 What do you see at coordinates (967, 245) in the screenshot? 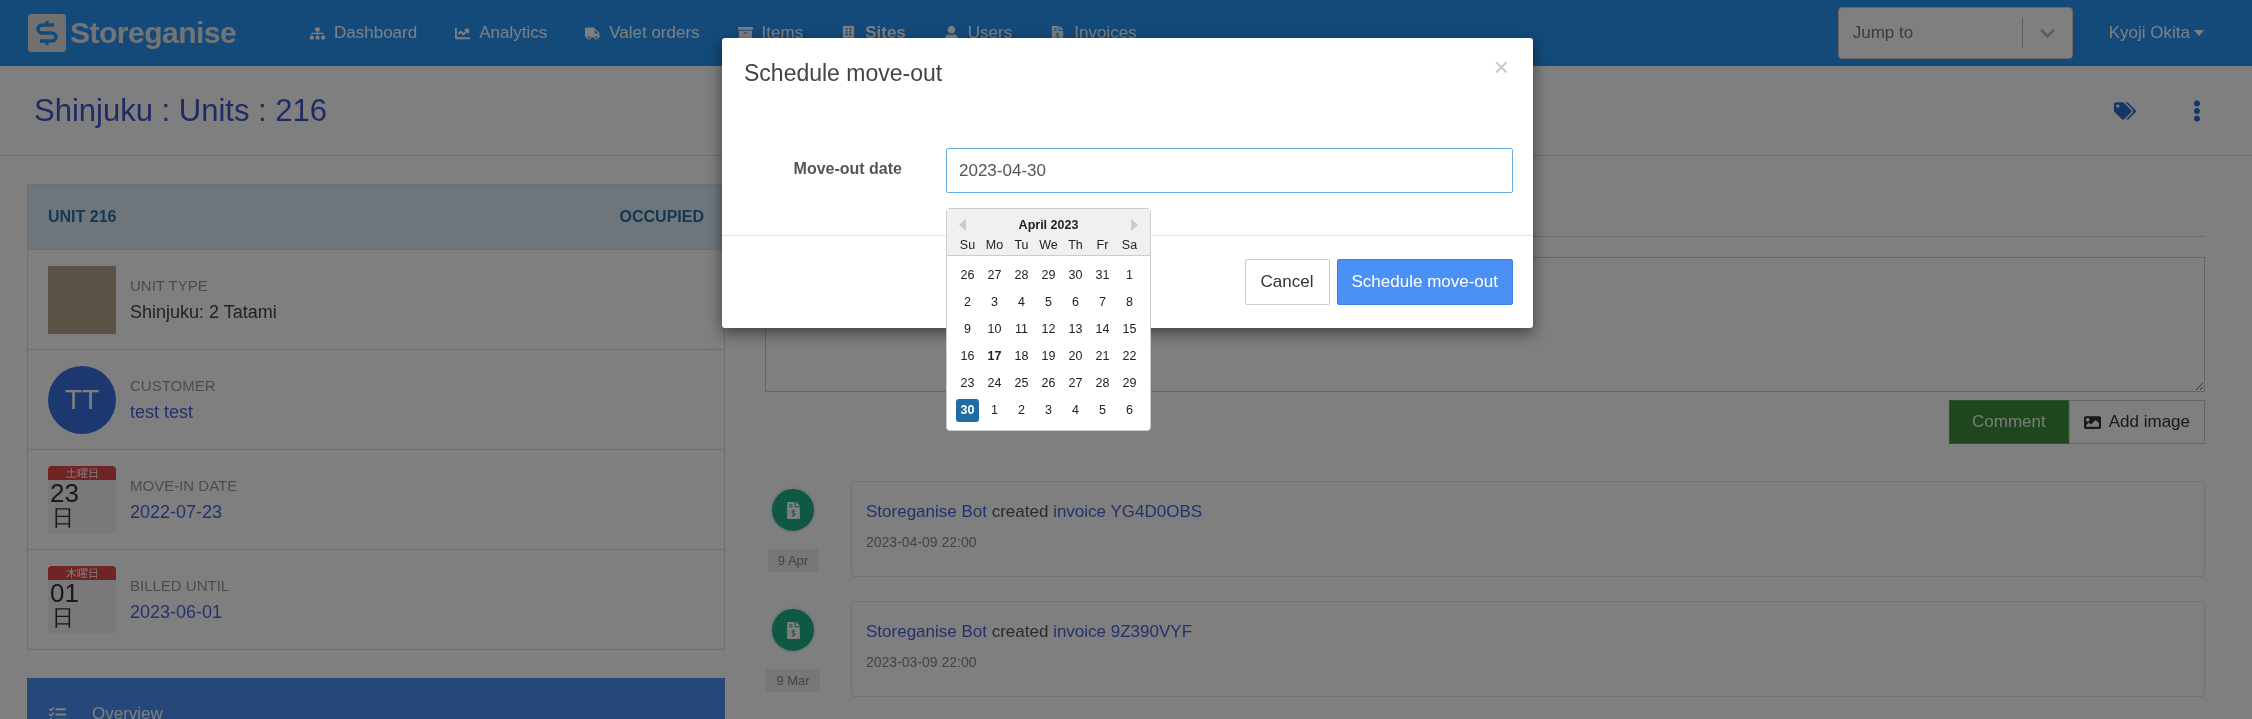
I see `weekday-label: Su` at bounding box center [967, 245].